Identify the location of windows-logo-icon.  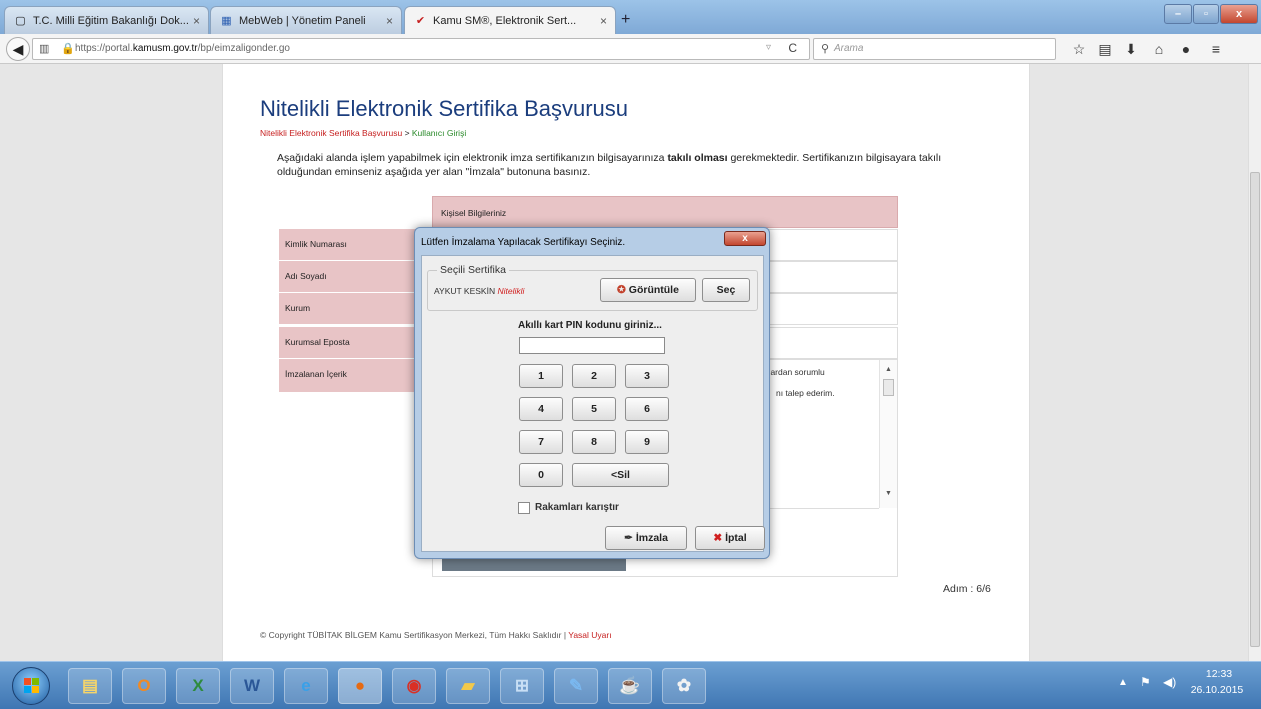
(31, 685).